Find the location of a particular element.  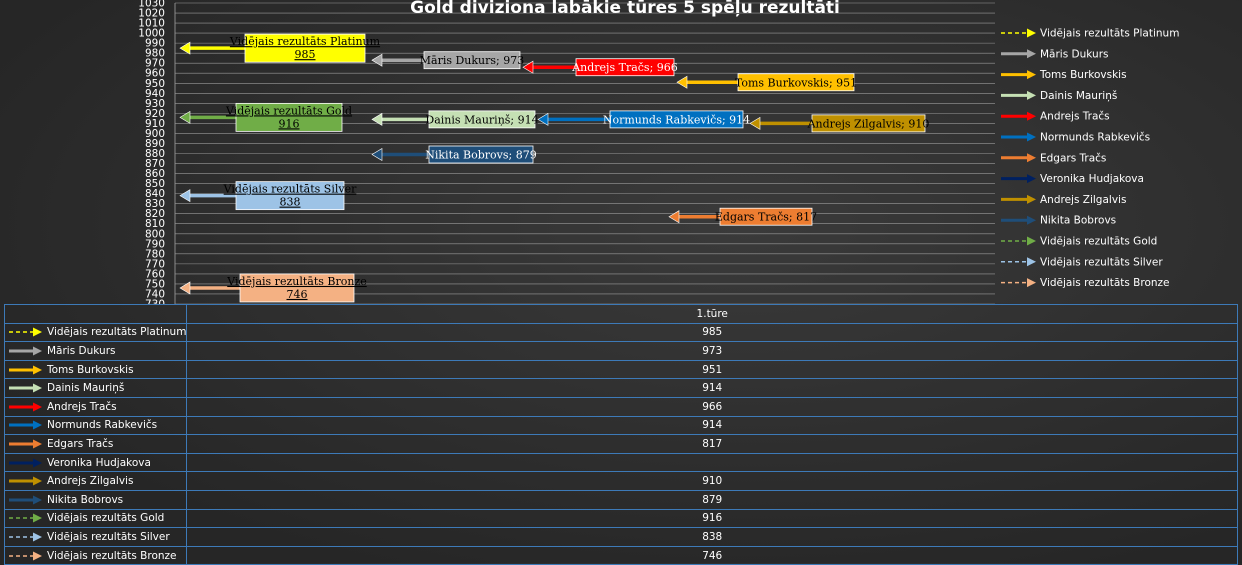

legend-label: Vidējais rezultāts Bronze is located at coordinates (1105, 283).